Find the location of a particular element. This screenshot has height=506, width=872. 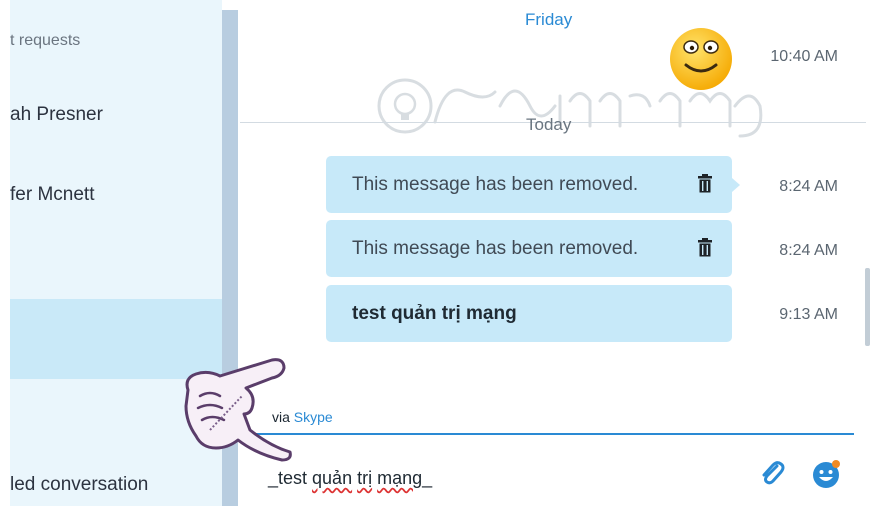

pointing-hand-icon is located at coordinates (238, 410).